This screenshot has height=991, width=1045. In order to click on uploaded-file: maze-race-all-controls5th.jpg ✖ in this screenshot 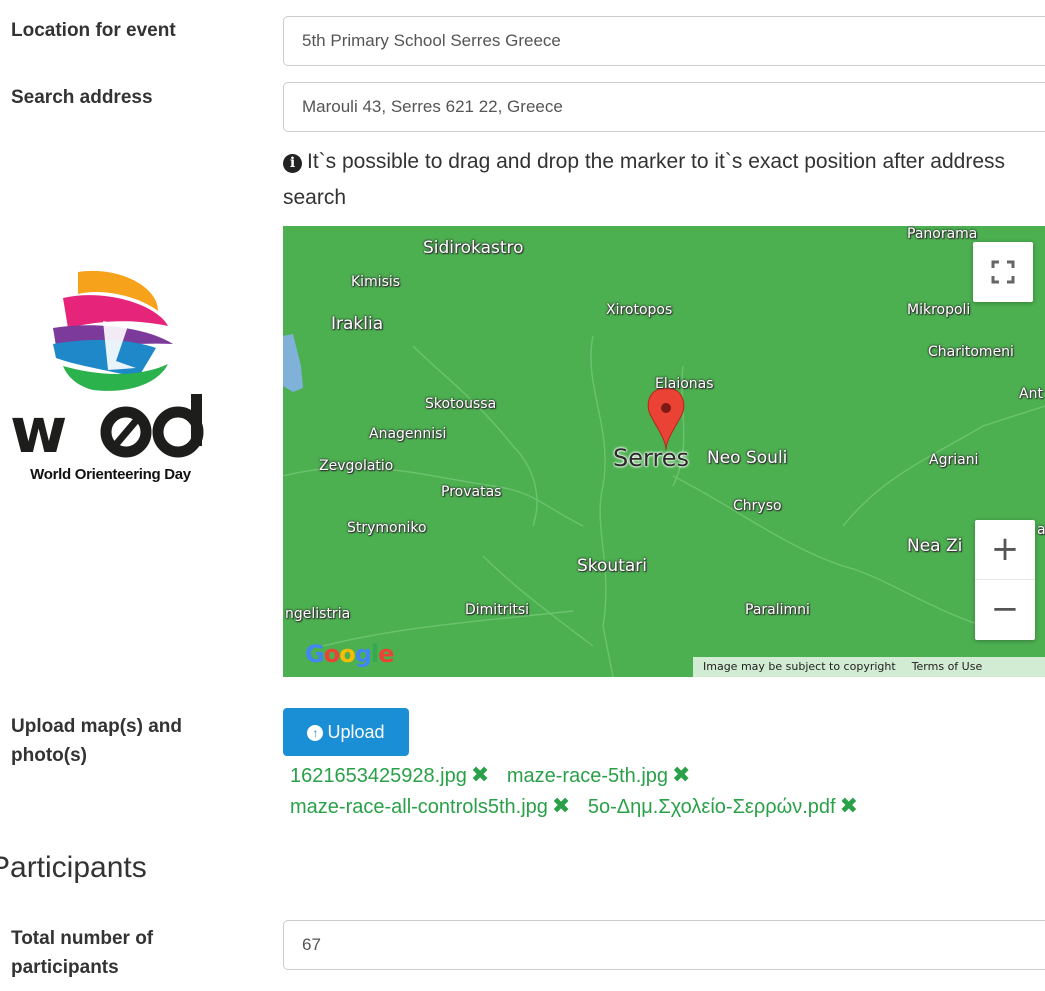, I will do `click(430, 805)`.